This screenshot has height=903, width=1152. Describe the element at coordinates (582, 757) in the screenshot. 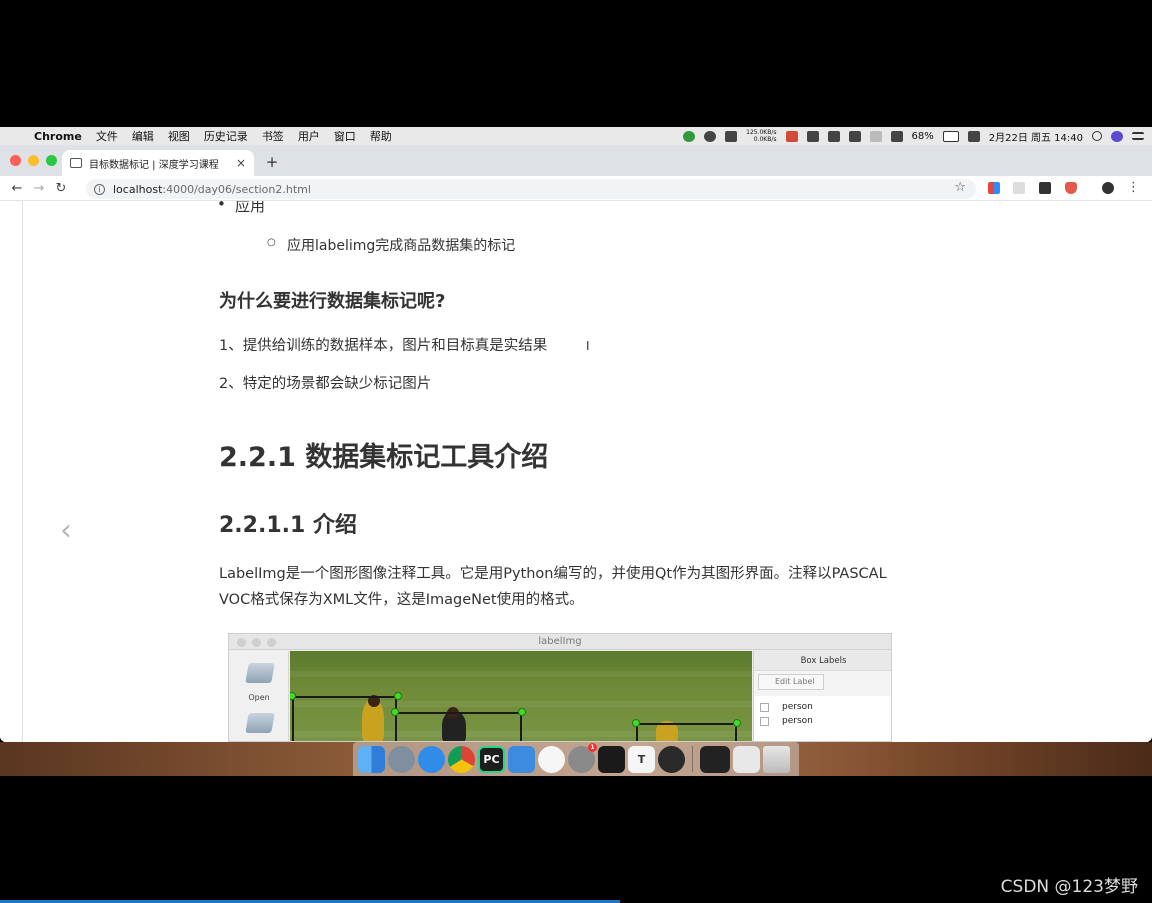

I see `system-preferences-icon: 1` at that location.